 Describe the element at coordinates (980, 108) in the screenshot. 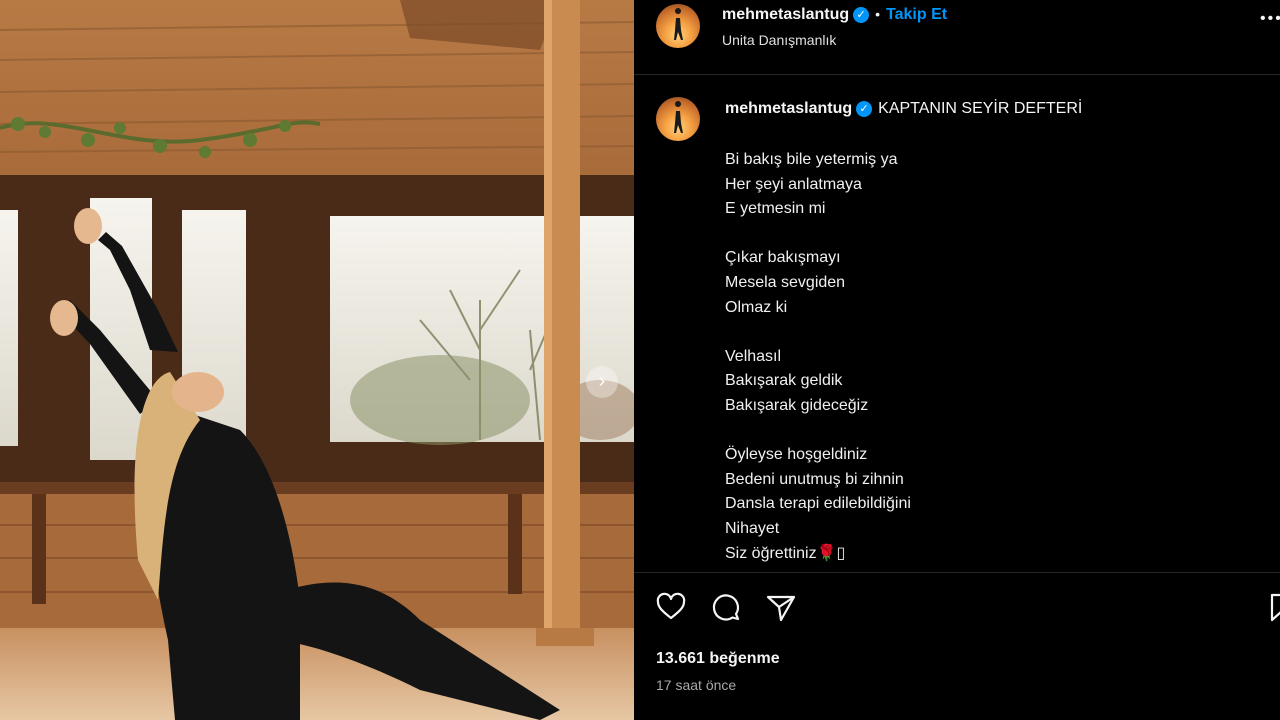

I see `caption-title: KAPTANIN SEYİR DEFTERİ` at that location.